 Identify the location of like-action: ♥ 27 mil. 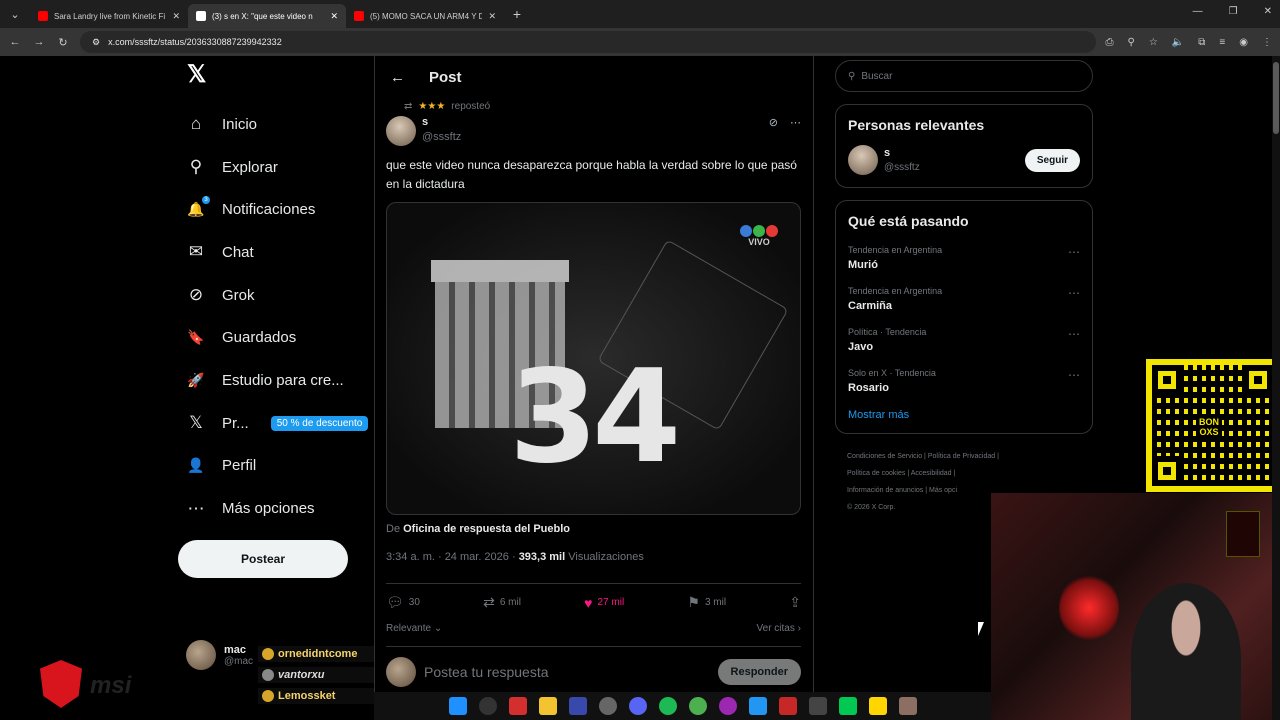
(604, 602).